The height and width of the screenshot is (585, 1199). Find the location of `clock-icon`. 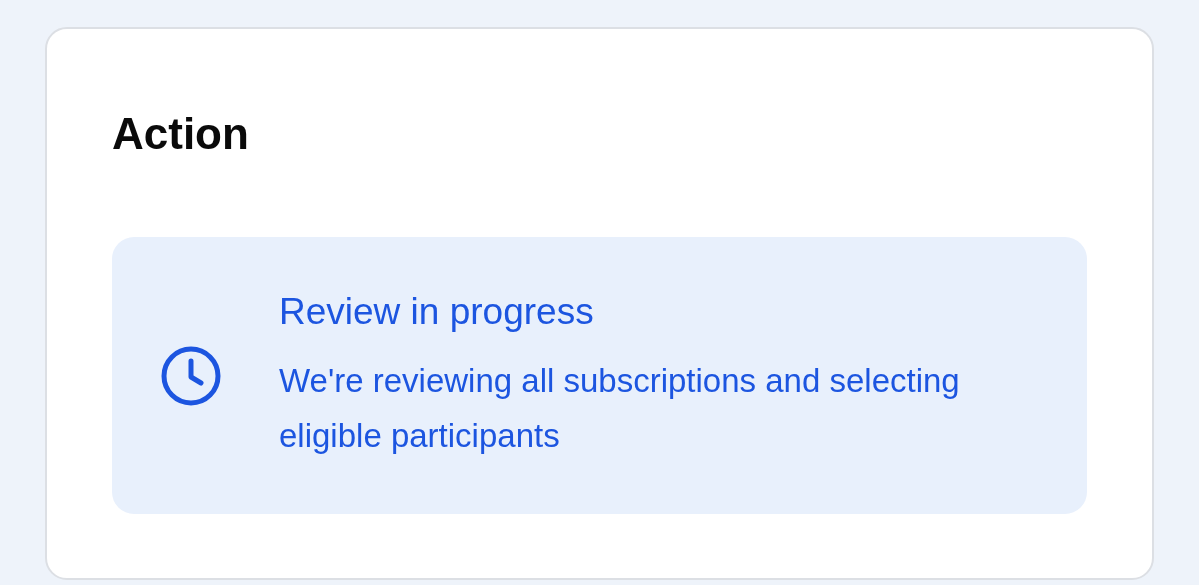

clock-icon is located at coordinates (191, 375).